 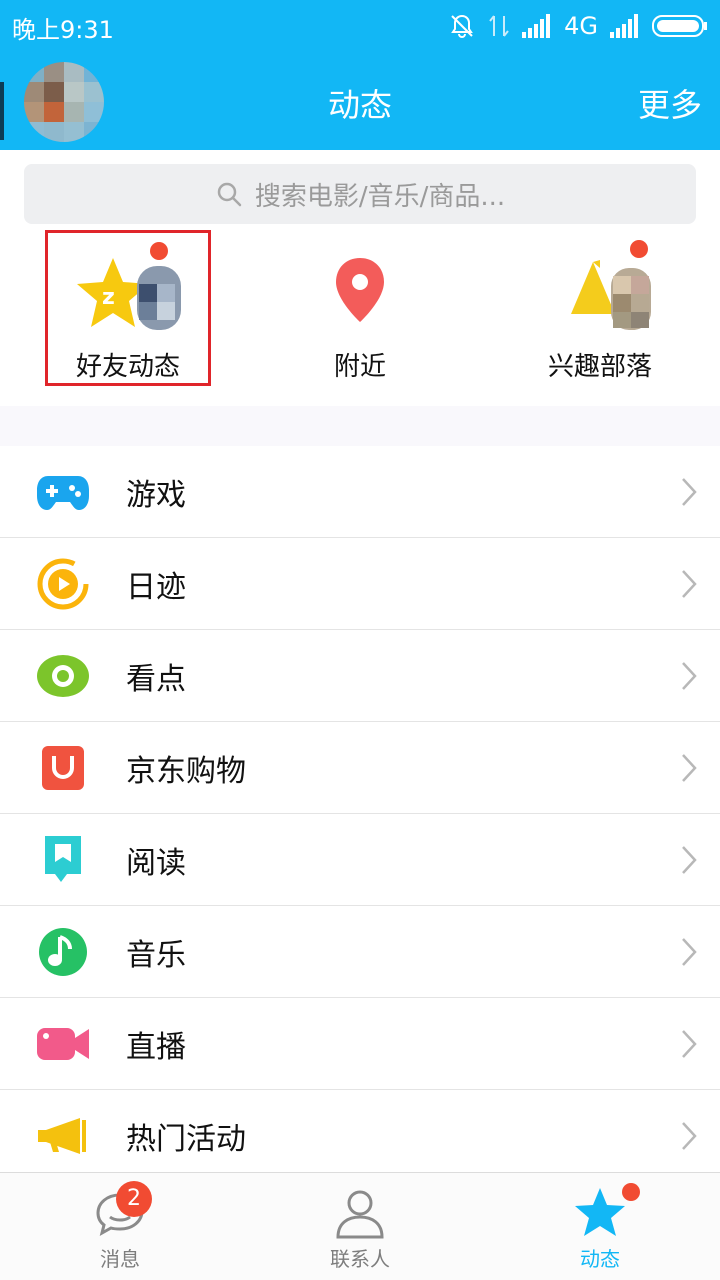 What do you see at coordinates (360, 492) in the screenshot?
I see `list-item-game: 游戏` at bounding box center [360, 492].